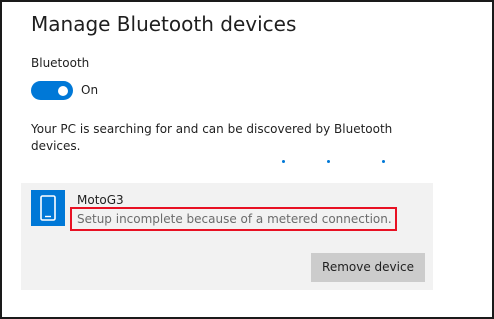 This screenshot has width=494, height=319. Describe the element at coordinates (48, 208) in the screenshot. I see `phone-icon` at that location.